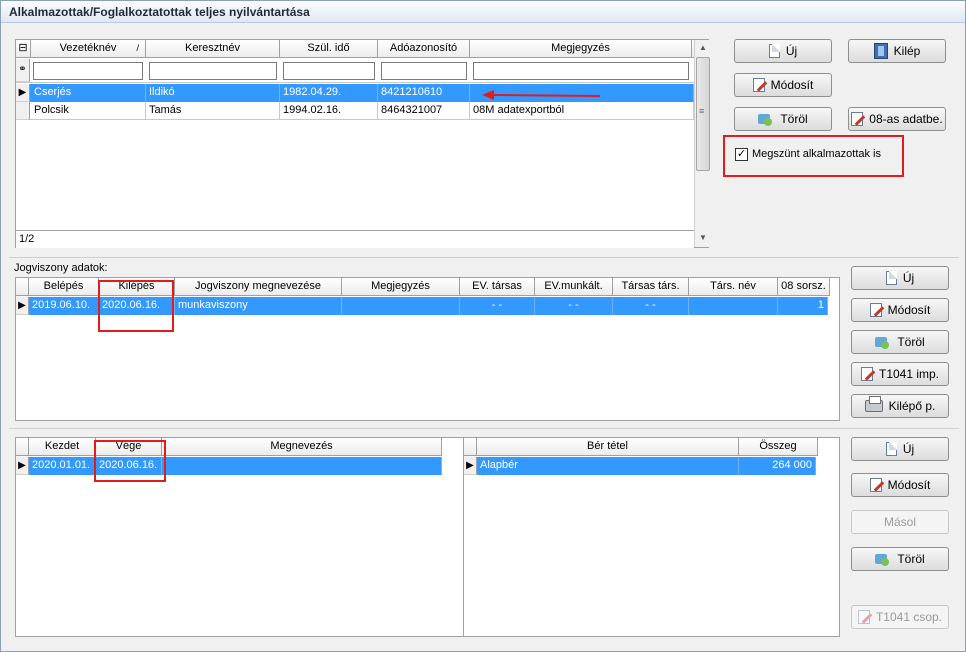 The height and width of the screenshot is (652, 966). Describe the element at coordinates (401, 306) in the screenshot. I see `cell-note` at that location.